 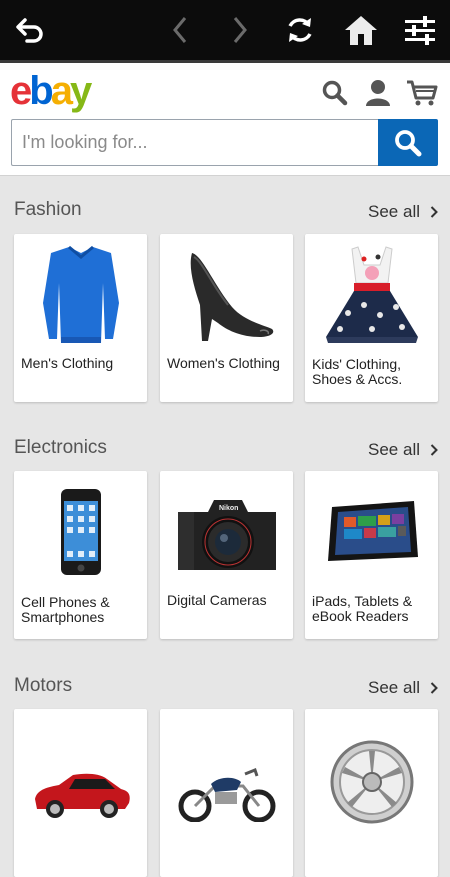 I want to click on see-all-motors-link: See all, so click(x=403, y=688).